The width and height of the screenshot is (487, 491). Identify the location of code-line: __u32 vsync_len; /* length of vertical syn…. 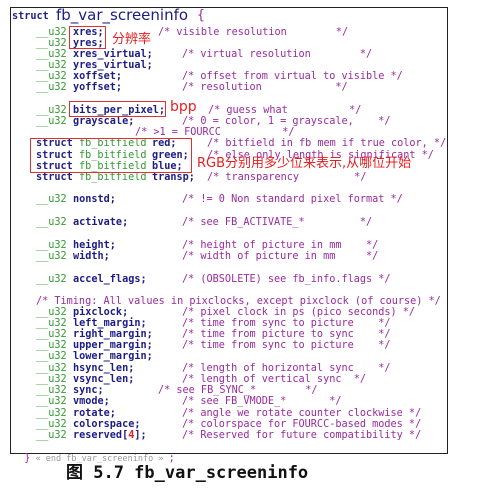
(243, 379).